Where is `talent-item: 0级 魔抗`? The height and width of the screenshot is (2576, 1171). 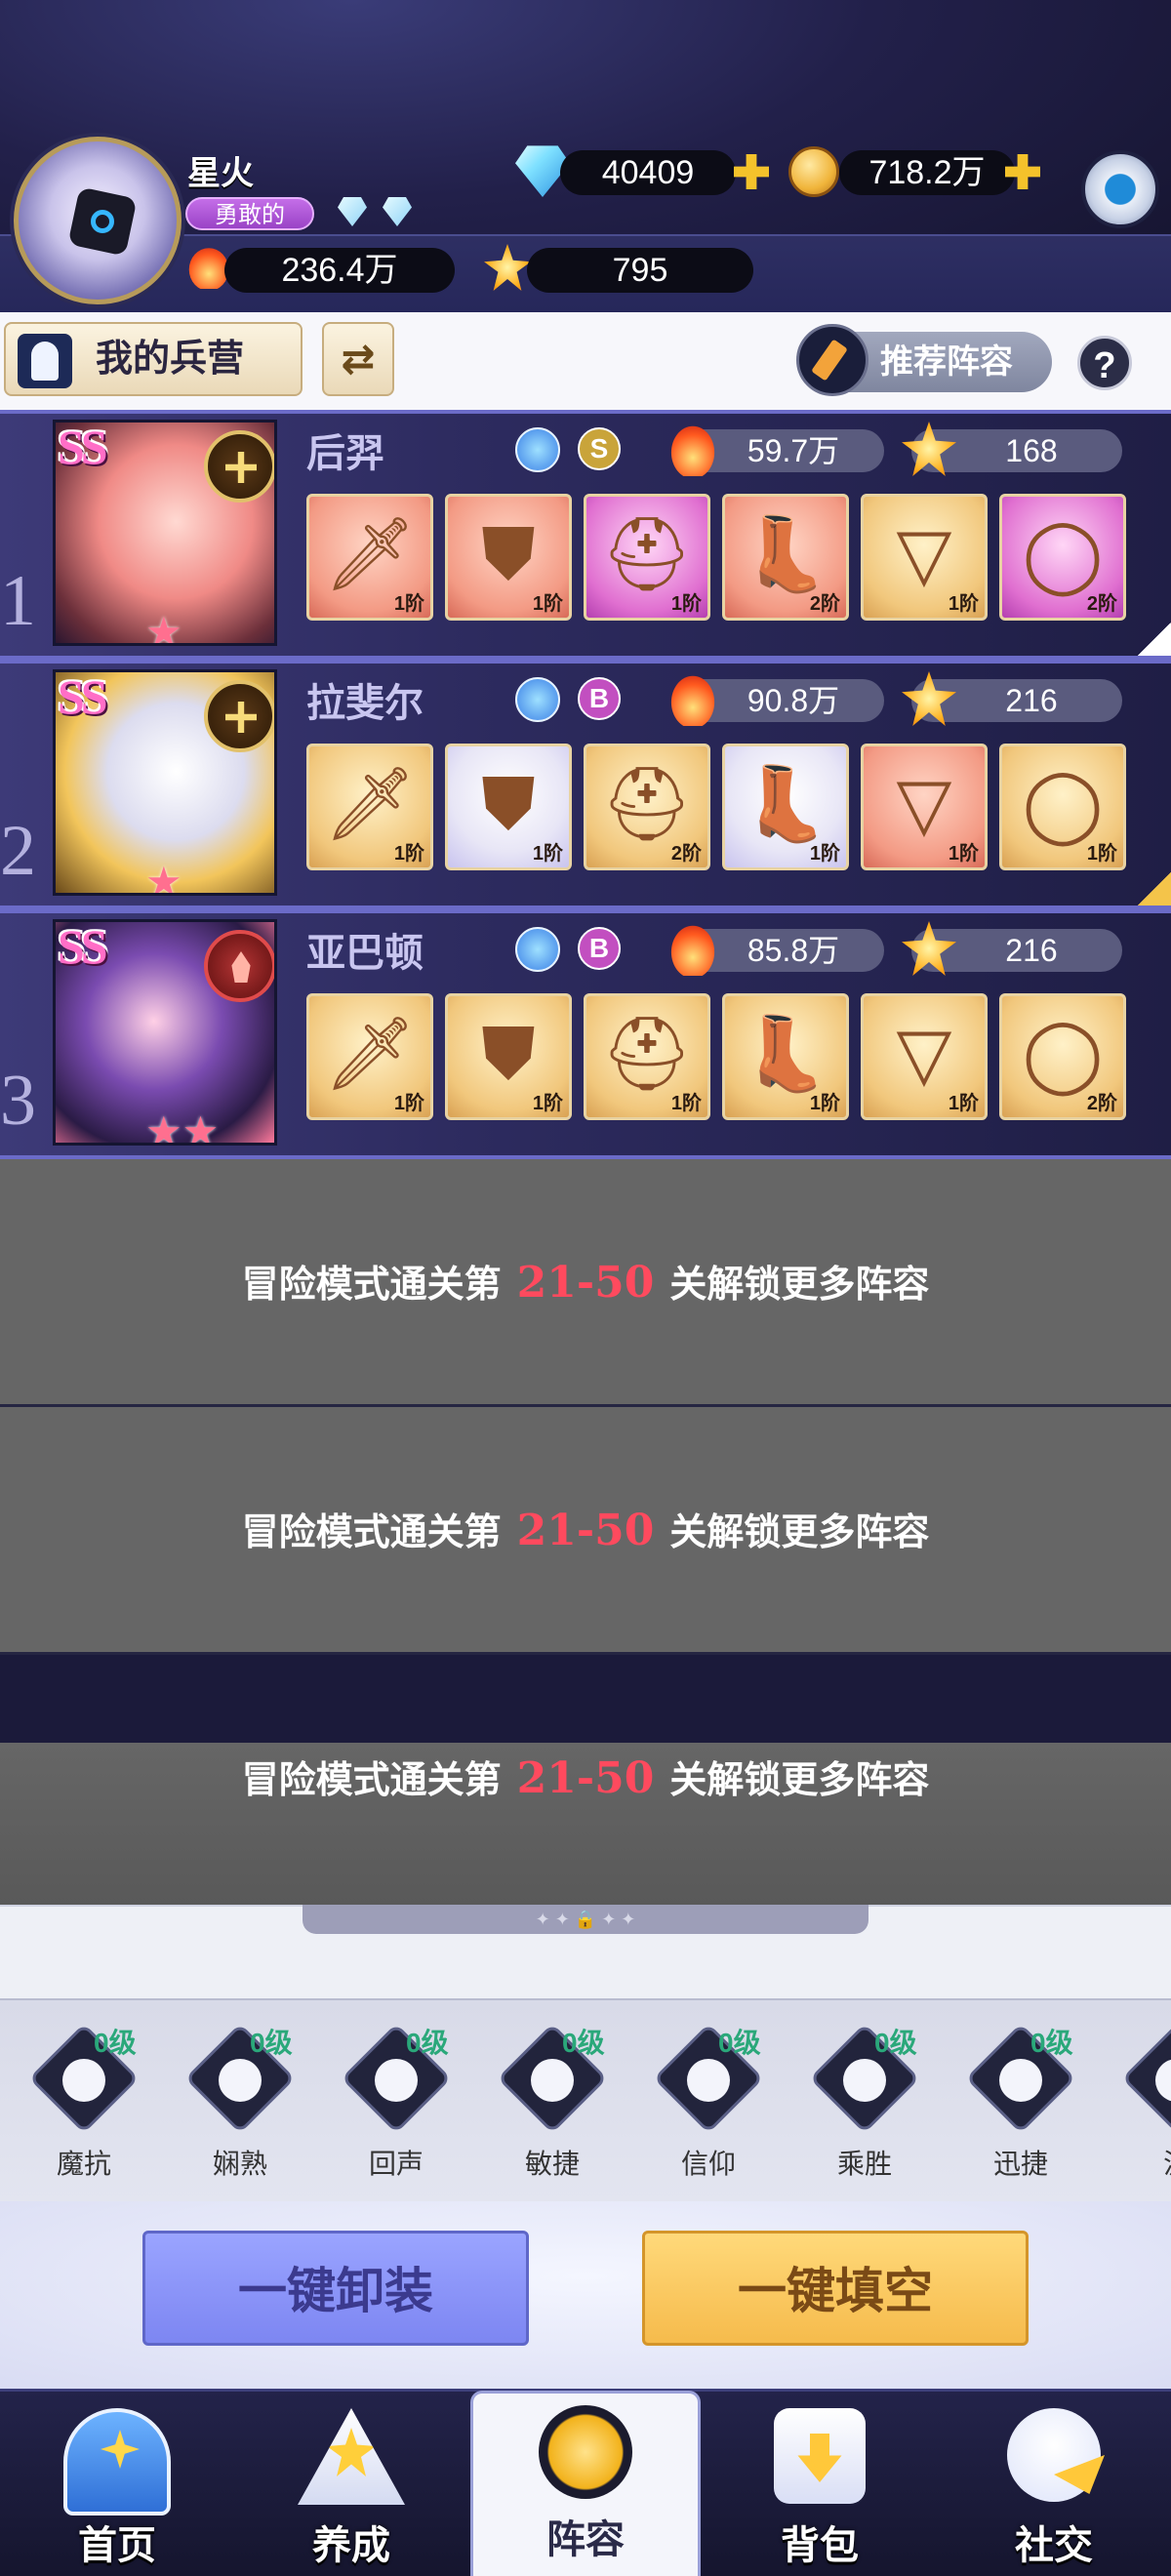
talent-item: 0级 魔抗 is located at coordinates (84, 2109).